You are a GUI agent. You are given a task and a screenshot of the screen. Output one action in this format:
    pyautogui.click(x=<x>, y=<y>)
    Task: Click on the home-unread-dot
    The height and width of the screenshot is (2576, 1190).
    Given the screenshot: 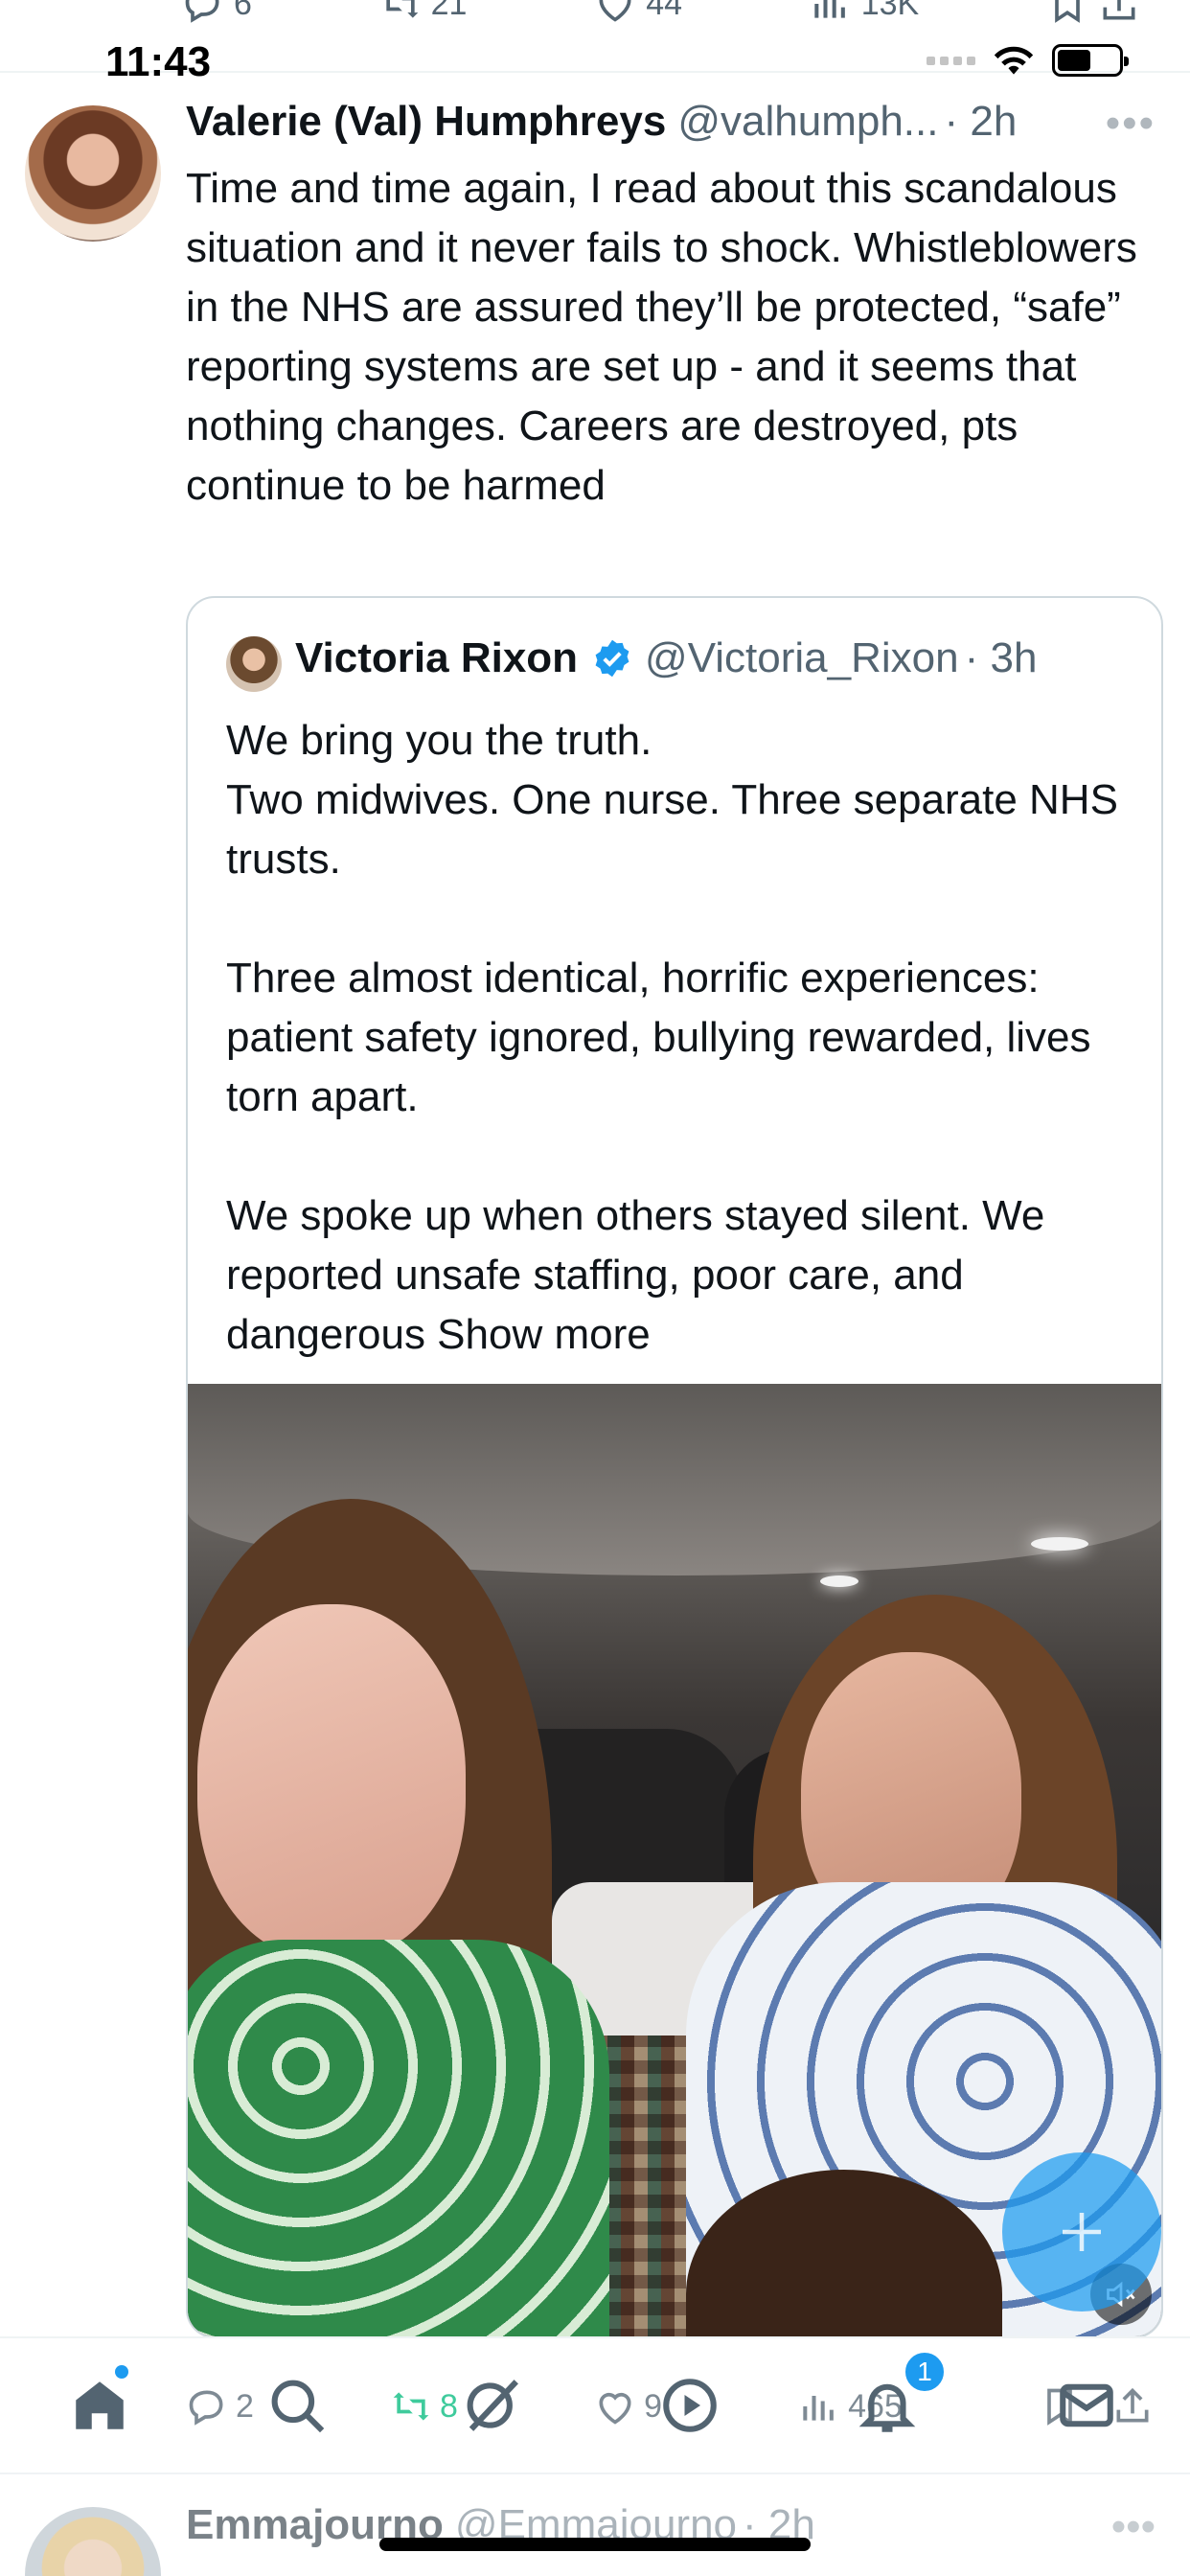 What is the action you would take?
    pyautogui.click(x=122, y=2372)
    